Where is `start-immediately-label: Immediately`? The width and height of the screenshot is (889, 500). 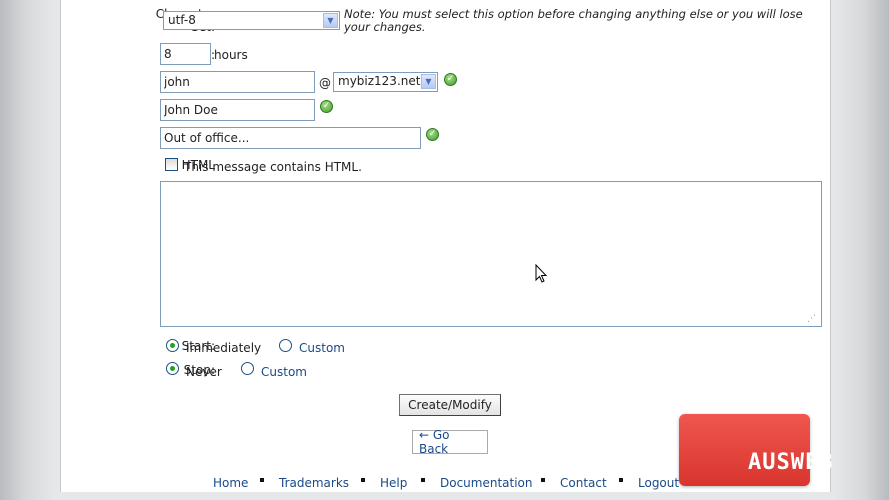 start-immediately-label: Immediately is located at coordinates (224, 348).